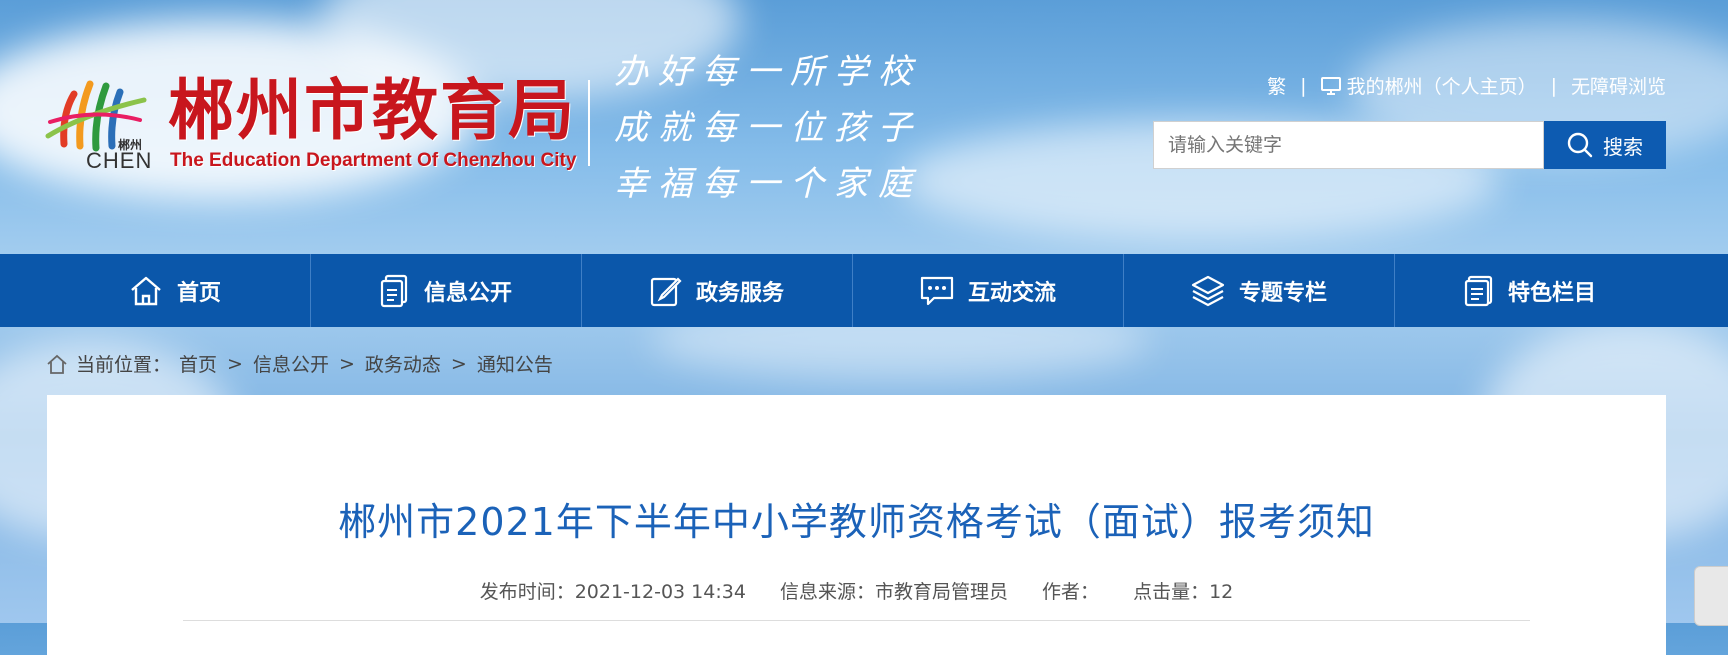  I want to click on slogans: 办好每一所学校 成就每一位孩子 幸福每一个家庭, so click(768, 128).